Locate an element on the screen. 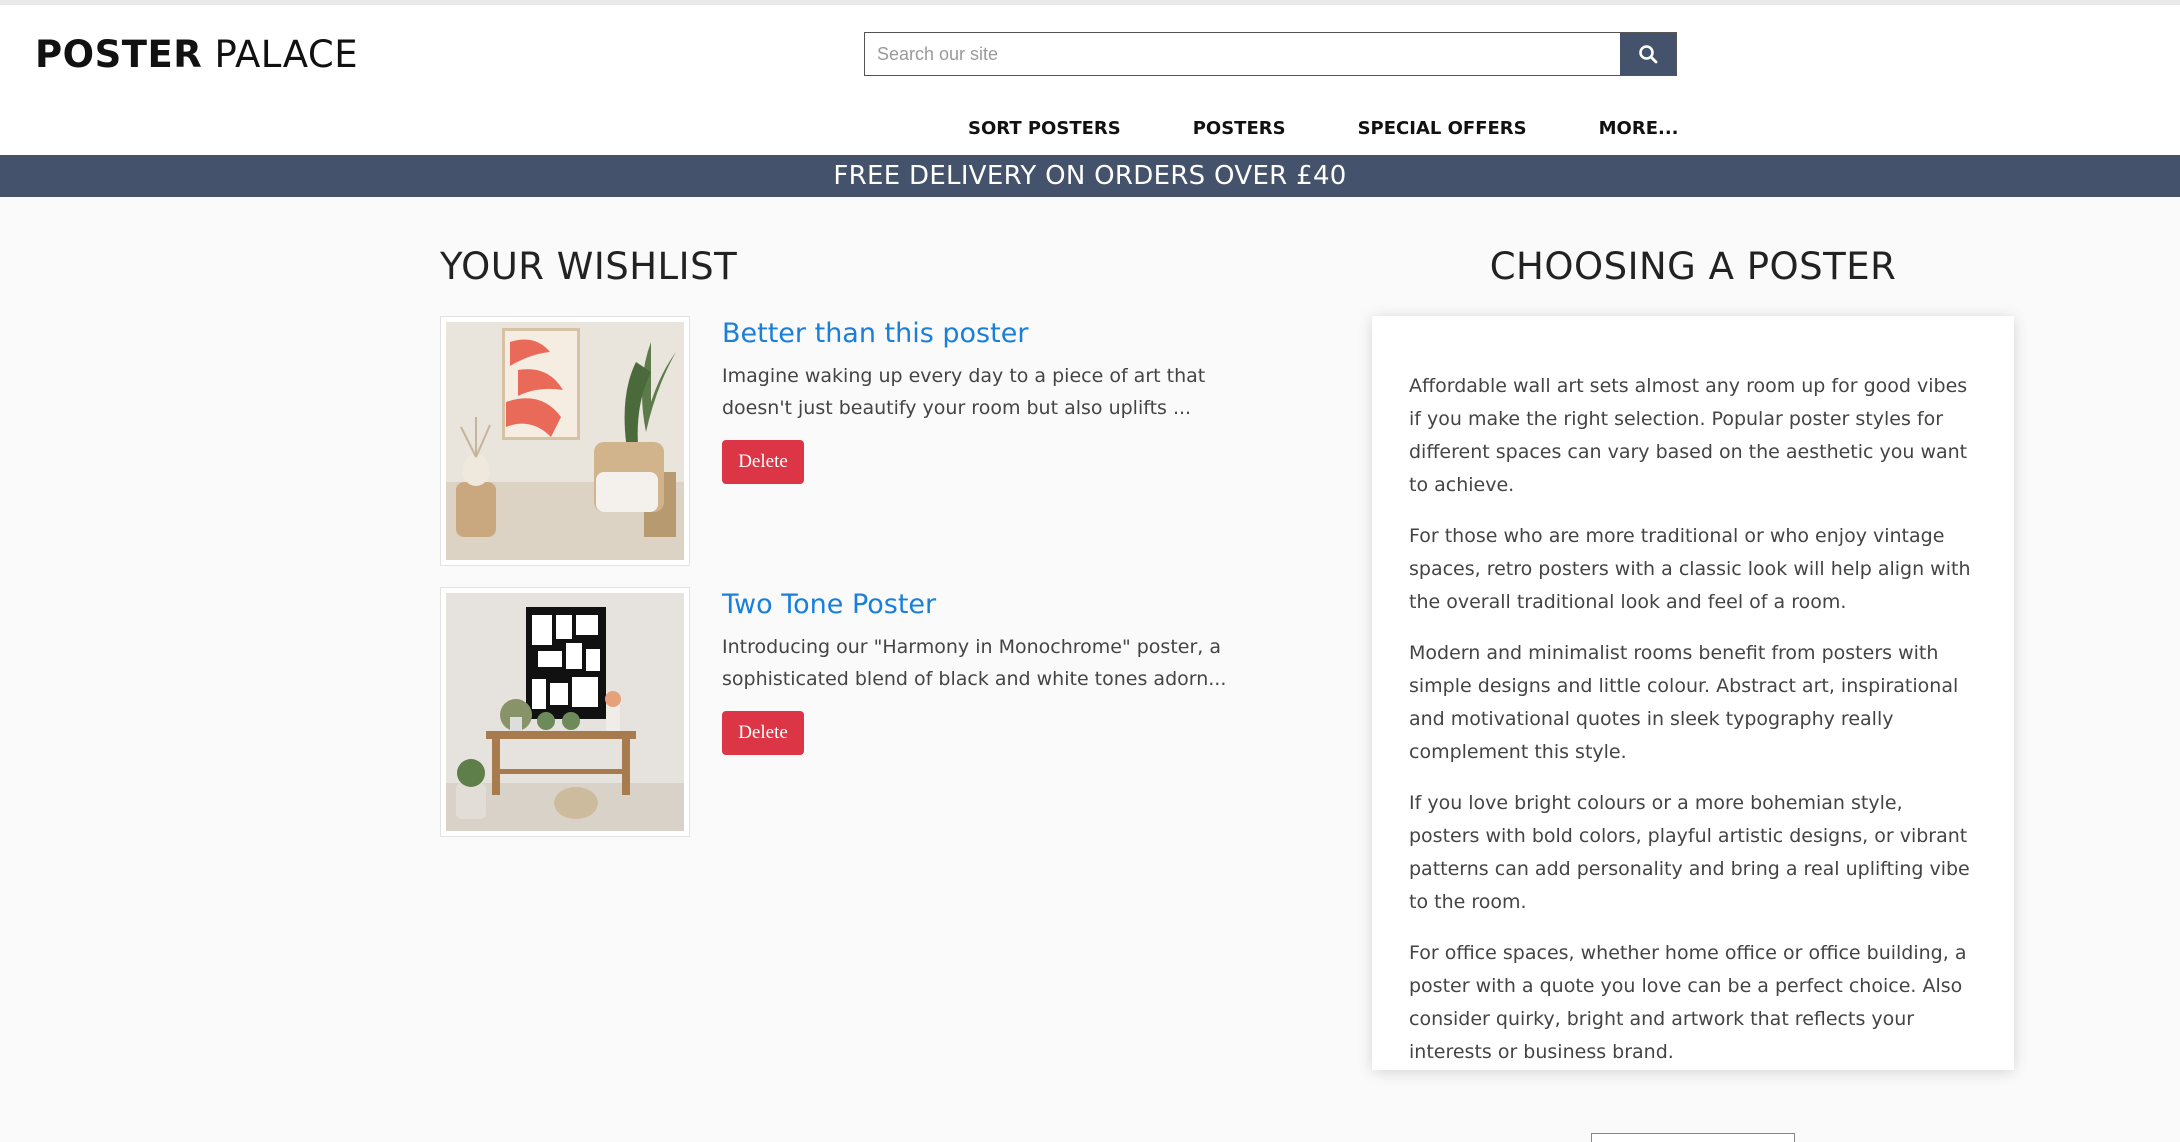 This screenshot has width=2180, height=1142. guide-title: CHOOSING A POSTER is located at coordinates (1693, 266).